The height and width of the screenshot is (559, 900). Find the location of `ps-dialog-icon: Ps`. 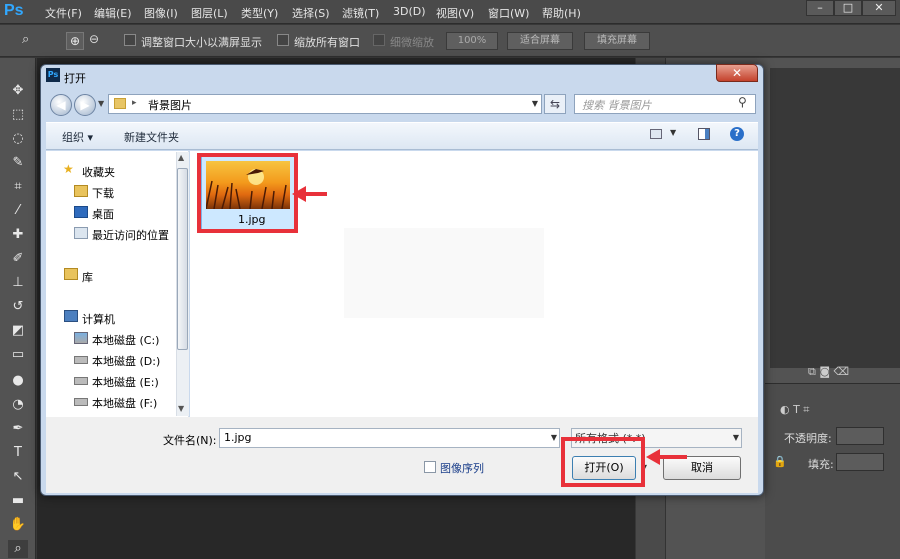

ps-dialog-icon: Ps is located at coordinates (53, 75).